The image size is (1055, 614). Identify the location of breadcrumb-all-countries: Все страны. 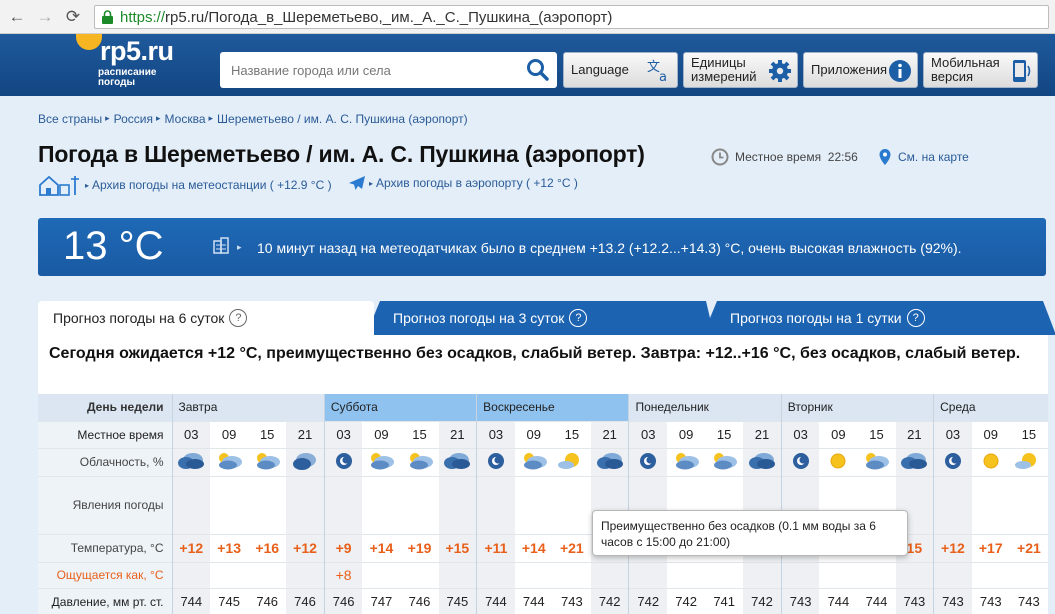
(70, 119).